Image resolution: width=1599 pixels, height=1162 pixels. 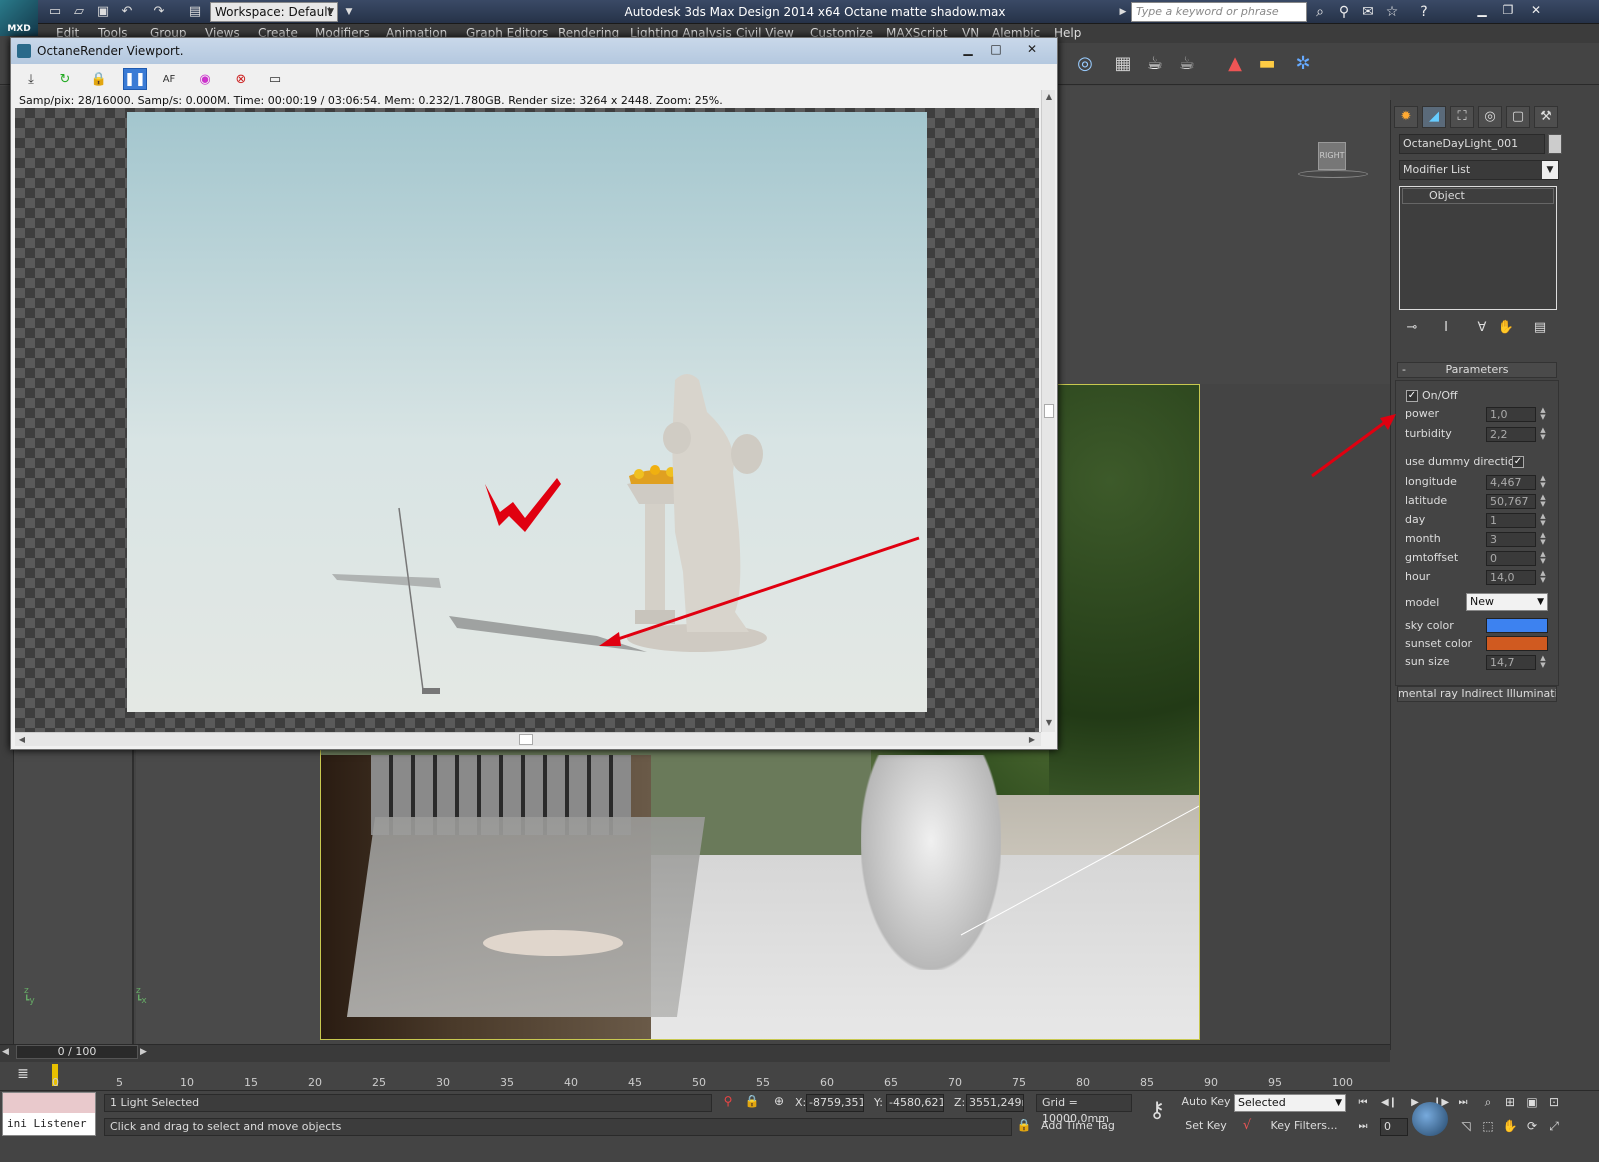 What do you see at coordinates (1123, 12) in the screenshot?
I see `search-expand-icon: ▶` at bounding box center [1123, 12].